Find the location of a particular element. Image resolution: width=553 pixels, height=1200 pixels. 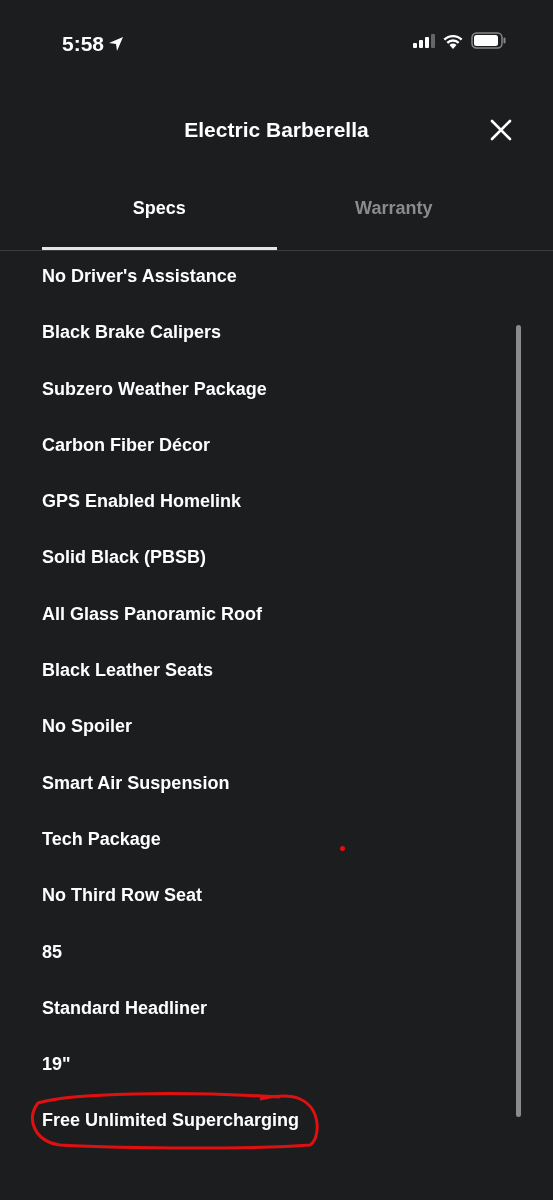

spec-item: Smart Air Suspension is located at coordinates (136, 783).